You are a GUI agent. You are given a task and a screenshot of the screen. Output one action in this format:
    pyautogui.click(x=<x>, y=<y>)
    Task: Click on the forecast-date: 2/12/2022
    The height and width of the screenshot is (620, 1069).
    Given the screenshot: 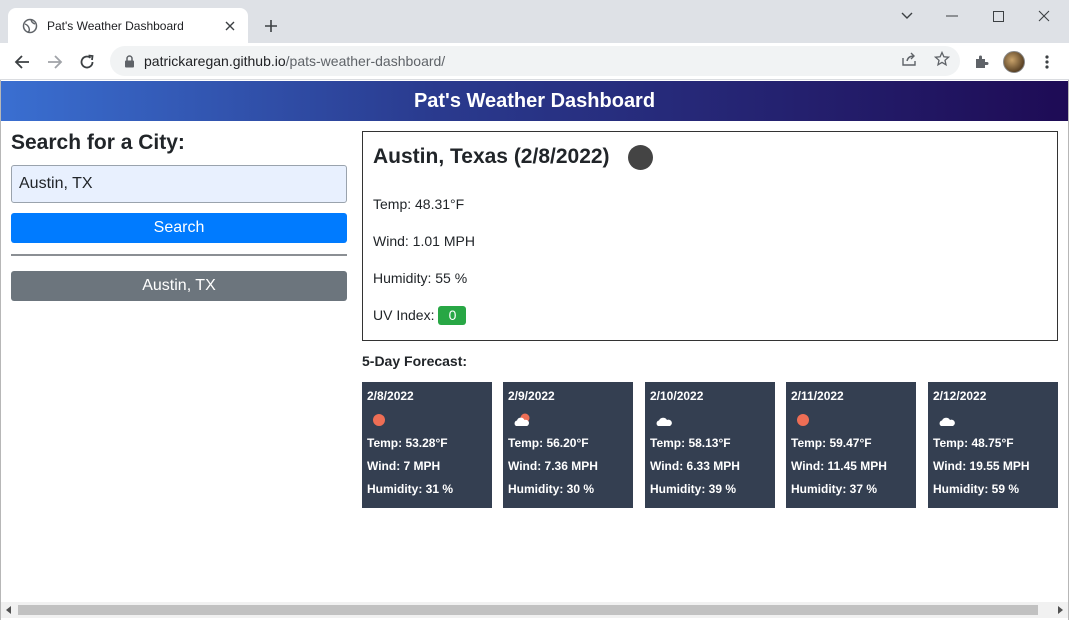 What is the action you would take?
    pyautogui.click(x=960, y=396)
    